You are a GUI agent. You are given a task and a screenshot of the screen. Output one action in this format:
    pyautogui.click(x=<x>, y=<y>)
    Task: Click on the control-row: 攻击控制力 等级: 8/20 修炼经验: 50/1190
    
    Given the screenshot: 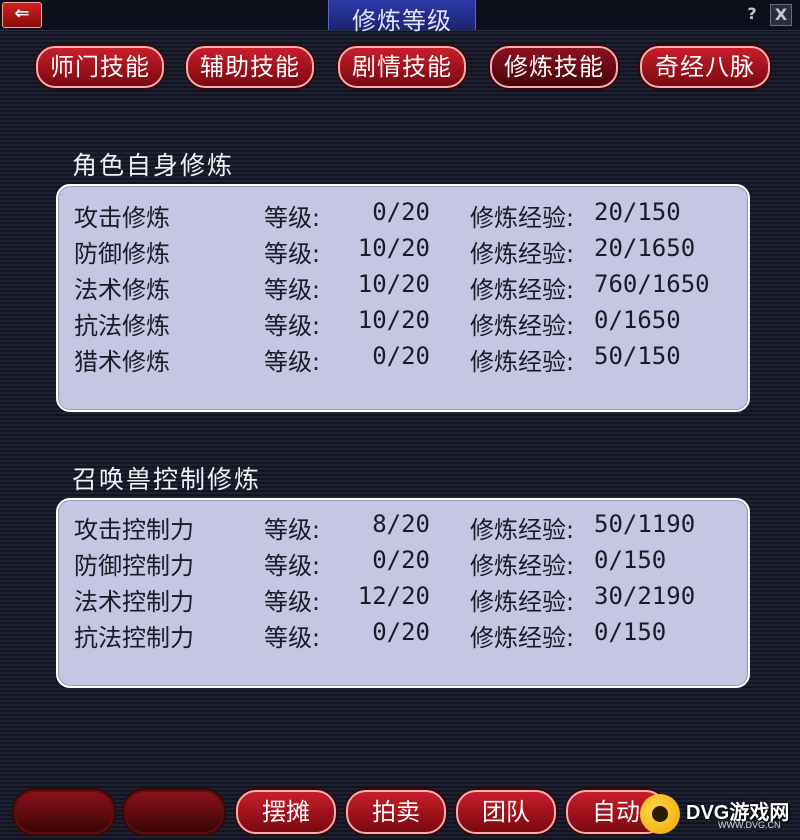 What is the action you would take?
    pyautogui.click(x=404, y=528)
    